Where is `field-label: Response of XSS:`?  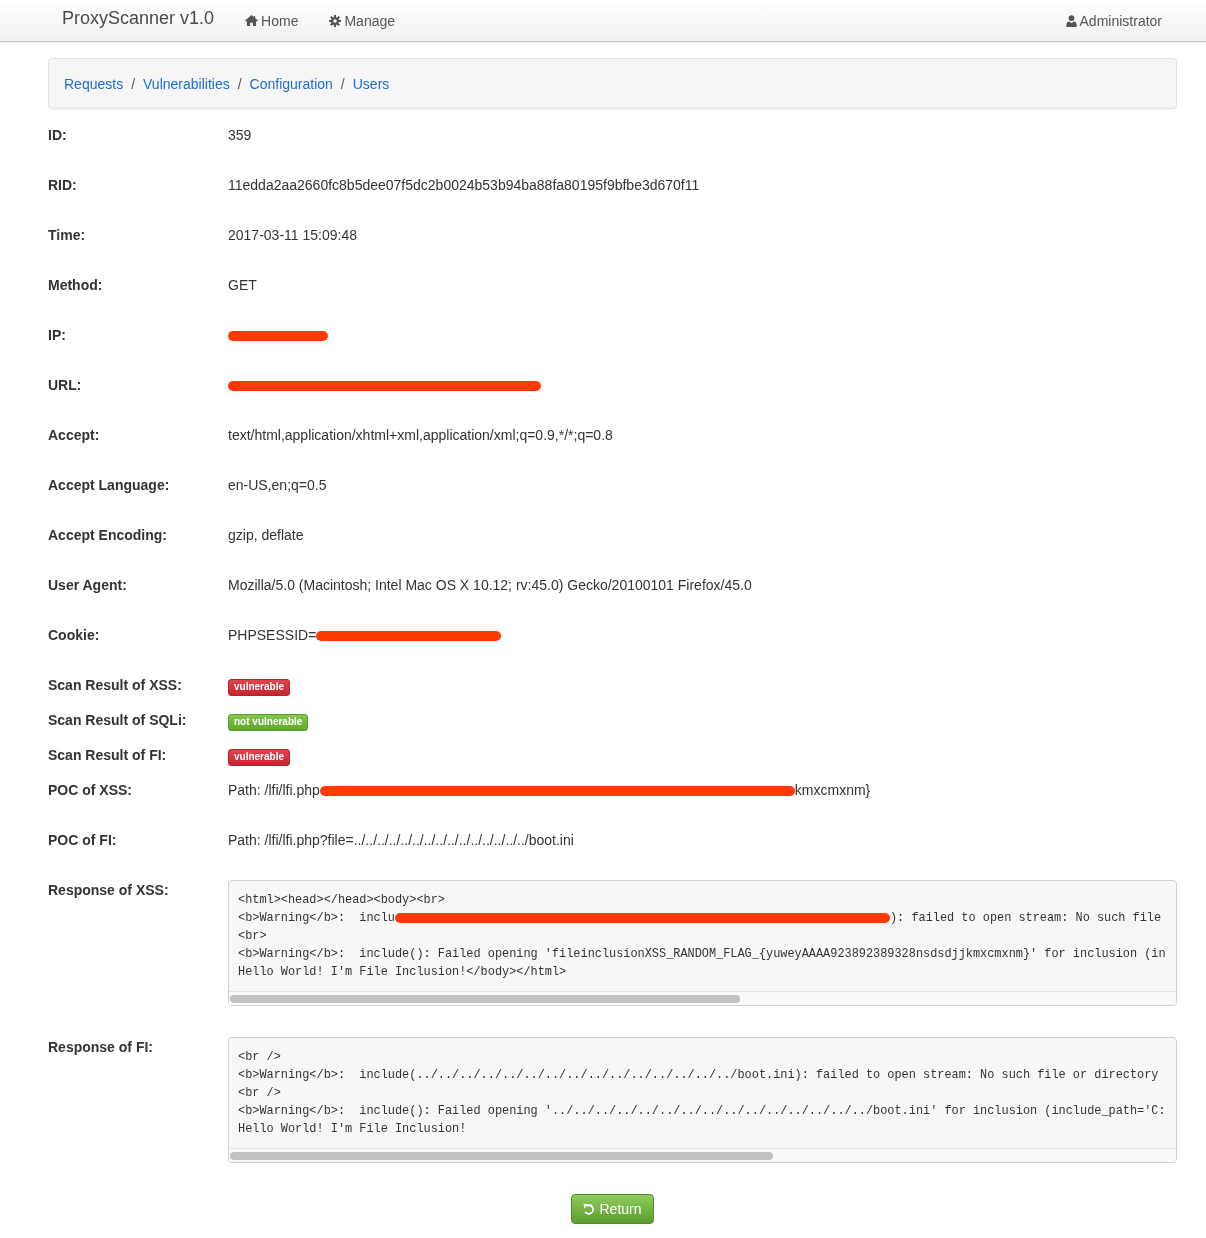 field-label: Response of XSS: is located at coordinates (109, 890).